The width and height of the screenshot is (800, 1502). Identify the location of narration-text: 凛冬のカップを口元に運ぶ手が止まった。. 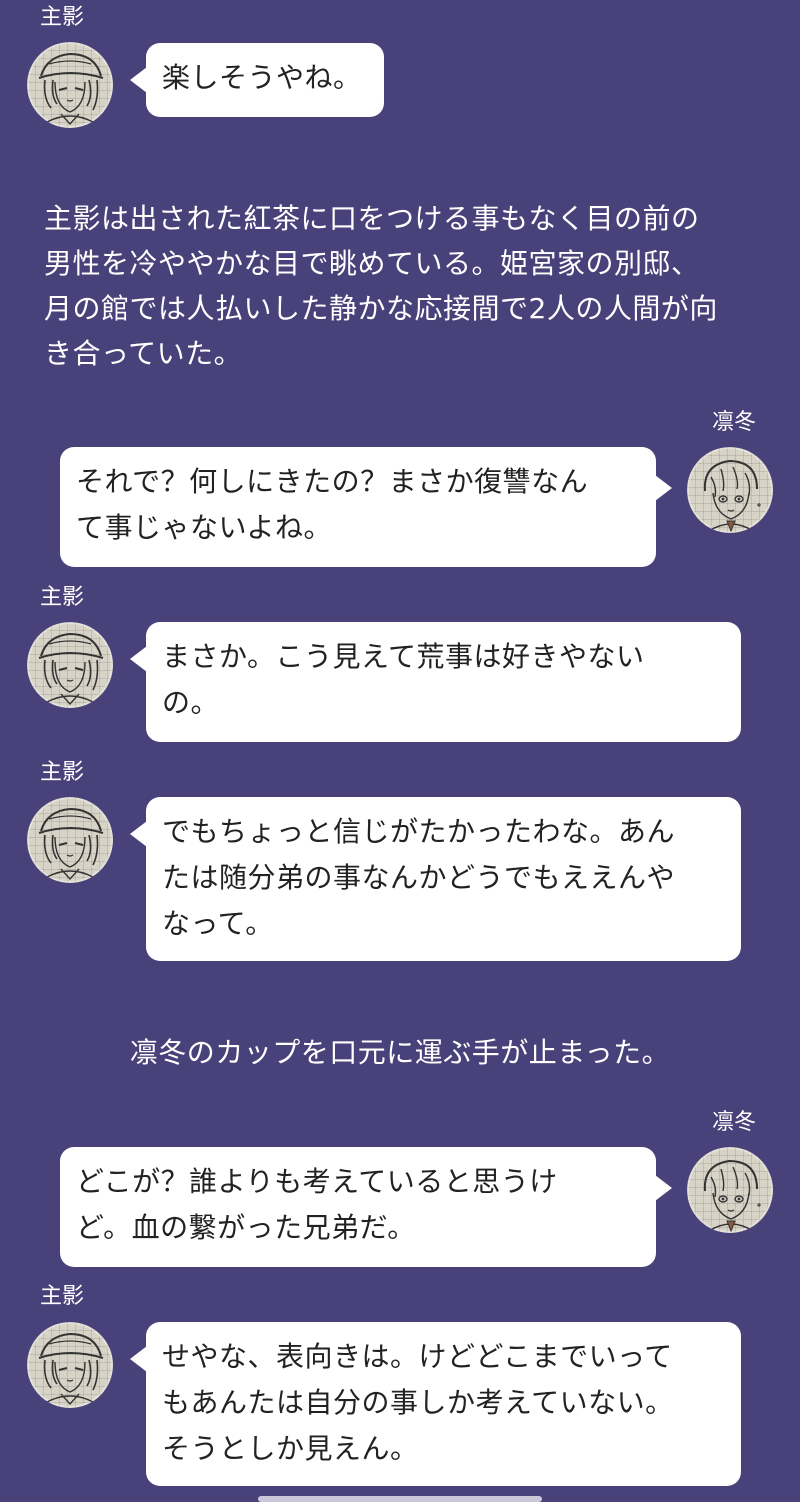
(400, 1052).